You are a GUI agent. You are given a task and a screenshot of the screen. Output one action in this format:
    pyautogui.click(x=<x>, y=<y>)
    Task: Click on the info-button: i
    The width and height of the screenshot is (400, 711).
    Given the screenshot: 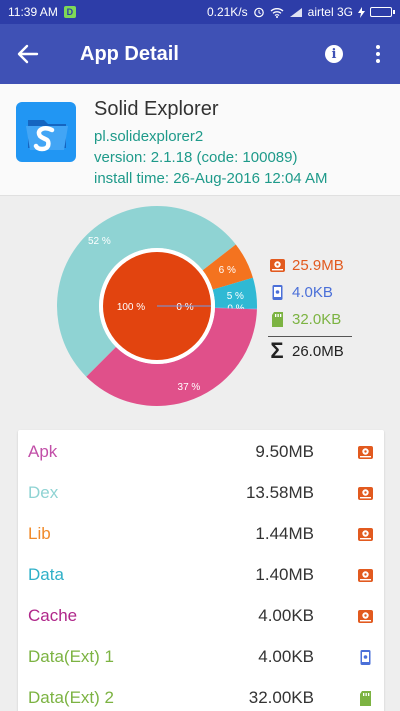 What is the action you would take?
    pyautogui.click(x=334, y=54)
    